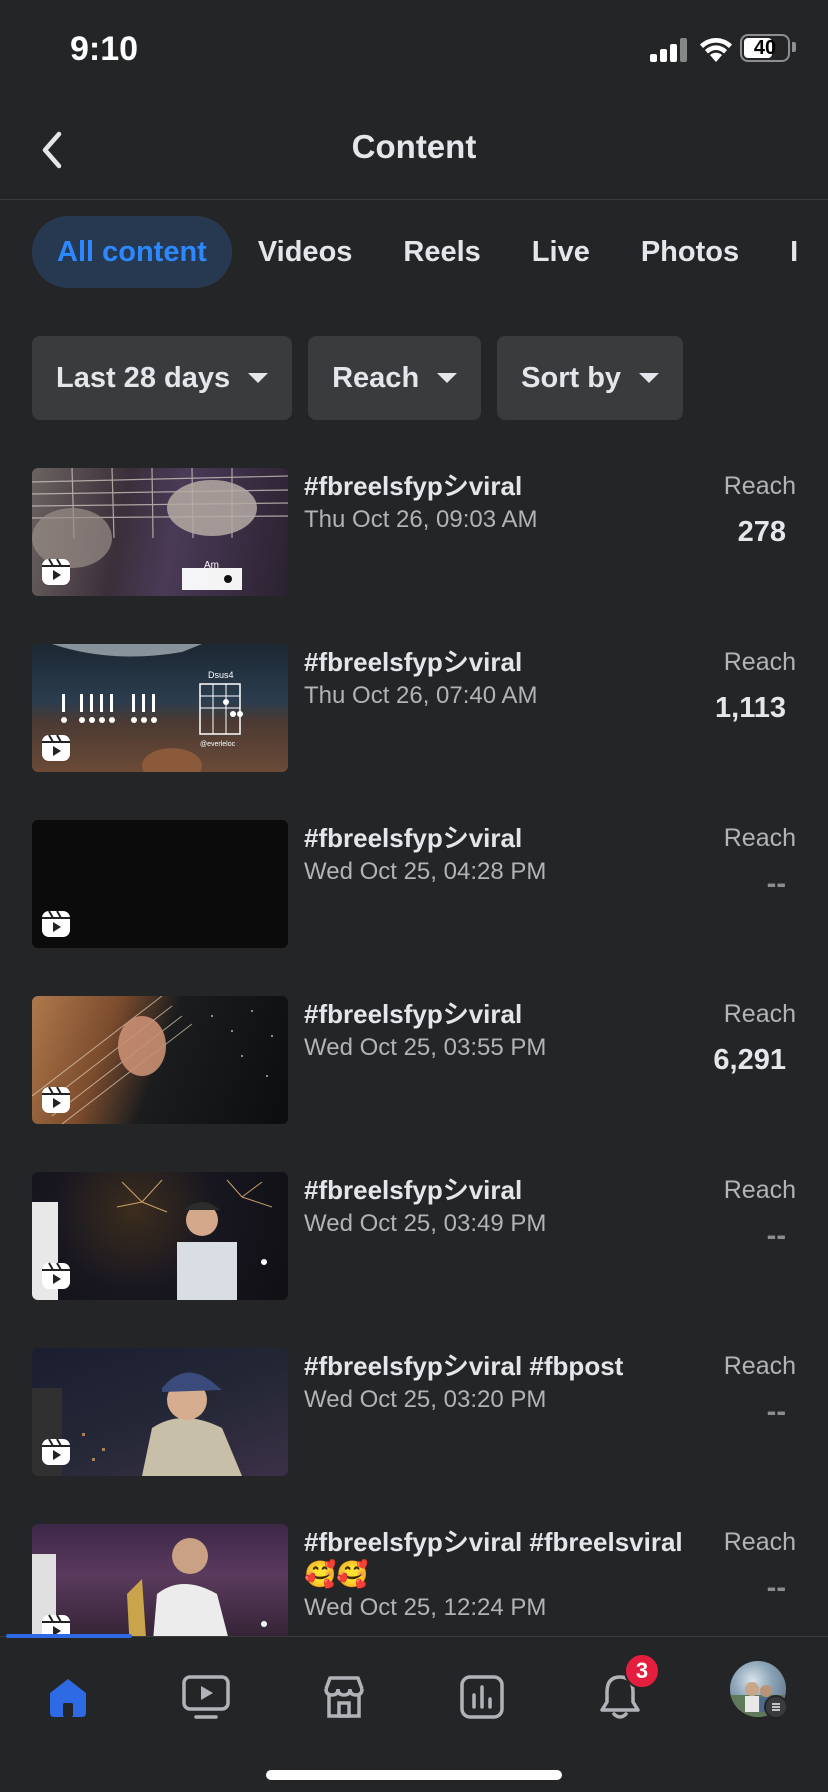 The height and width of the screenshot is (1792, 828). What do you see at coordinates (211, 565) in the screenshot?
I see `chord-label: Am` at bounding box center [211, 565].